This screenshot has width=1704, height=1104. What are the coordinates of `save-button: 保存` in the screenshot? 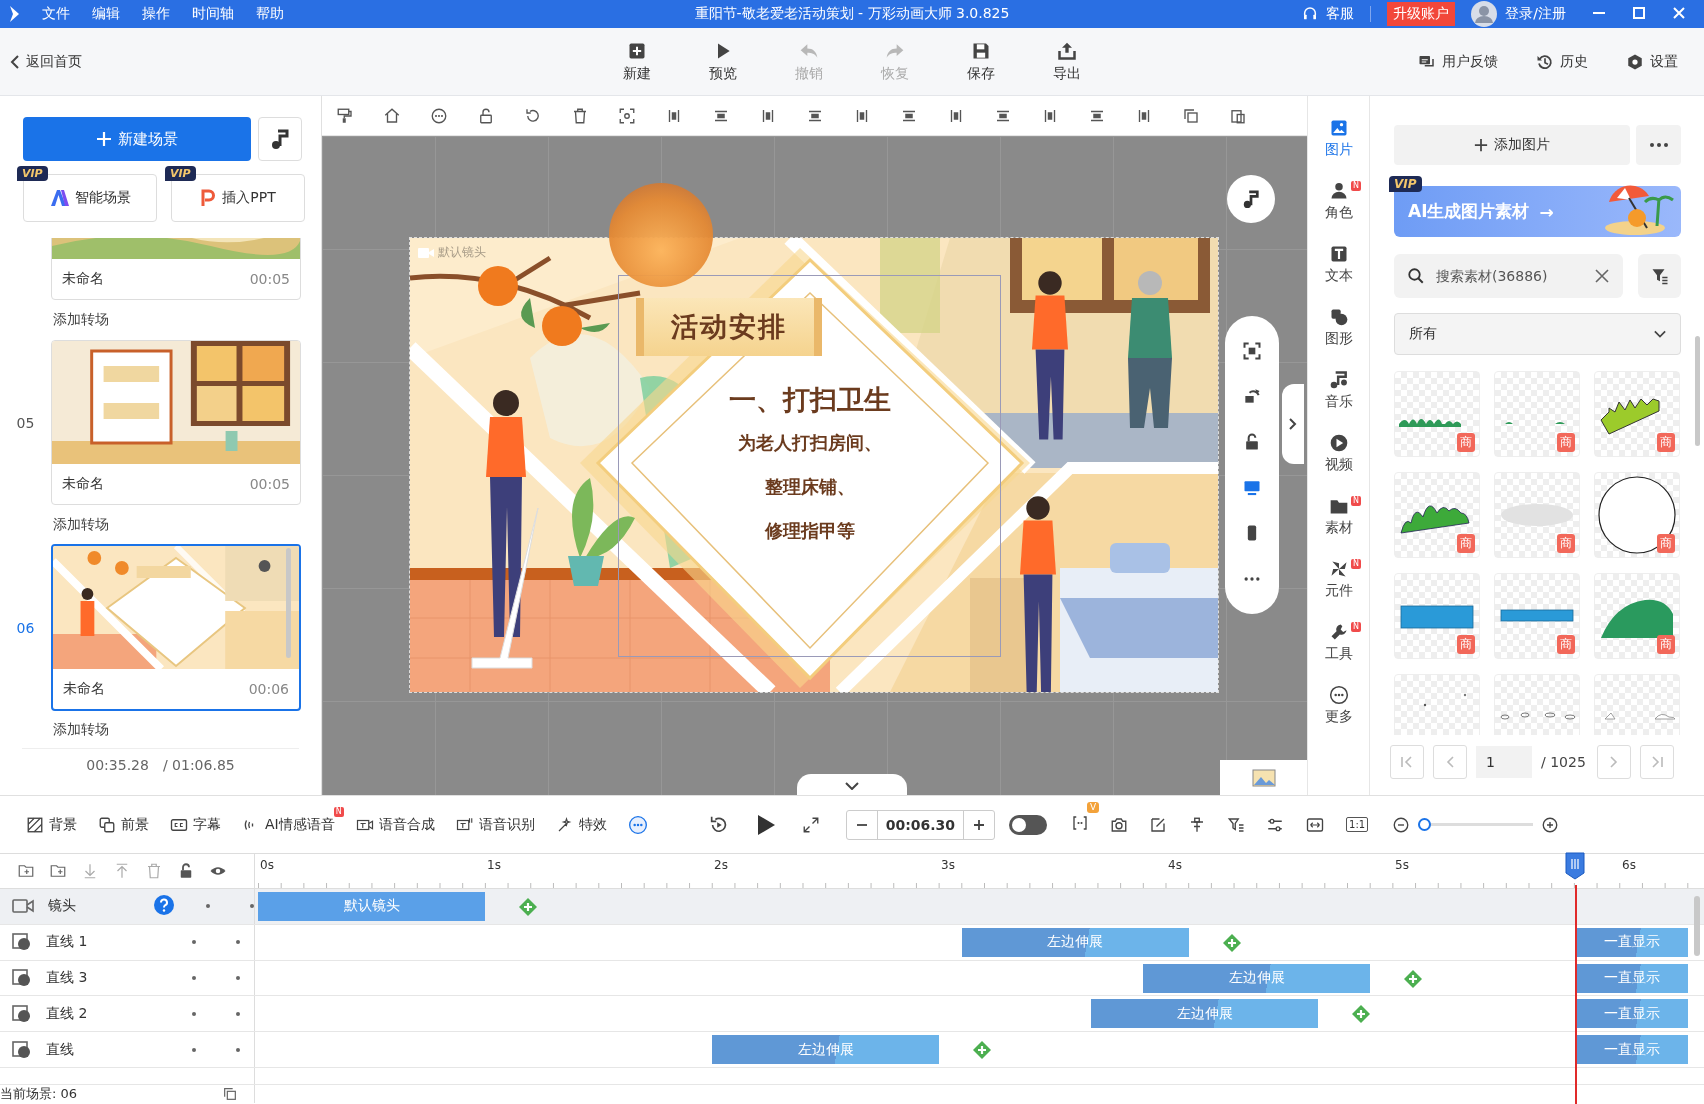 It's located at (981, 61).